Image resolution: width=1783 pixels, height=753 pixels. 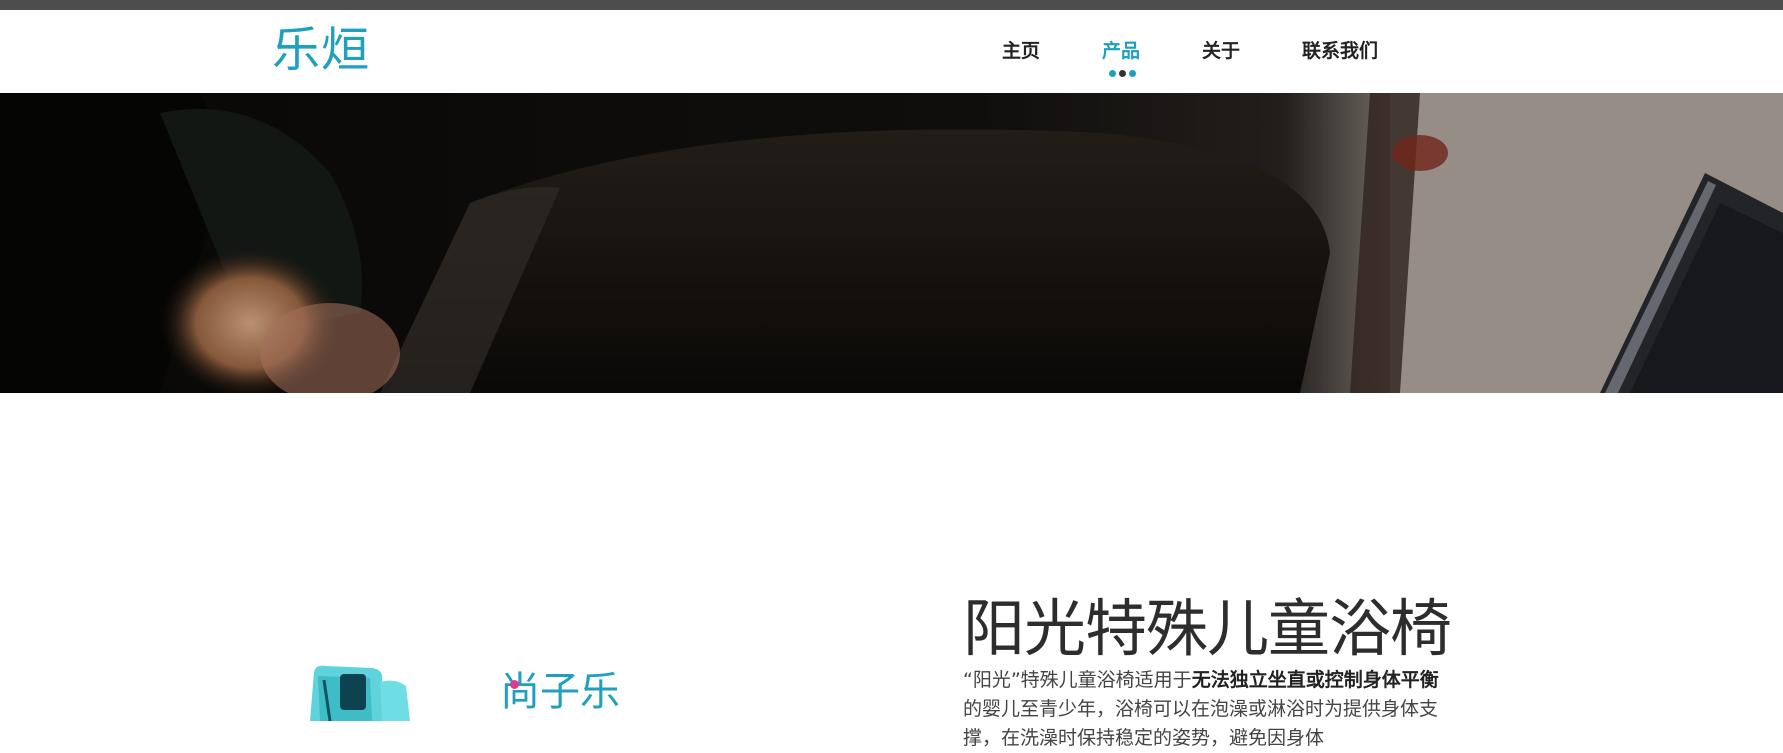 What do you see at coordinates (514, 684) in the screenshot?
I see `brand-dot-icon` at bounding box center [514, 684].